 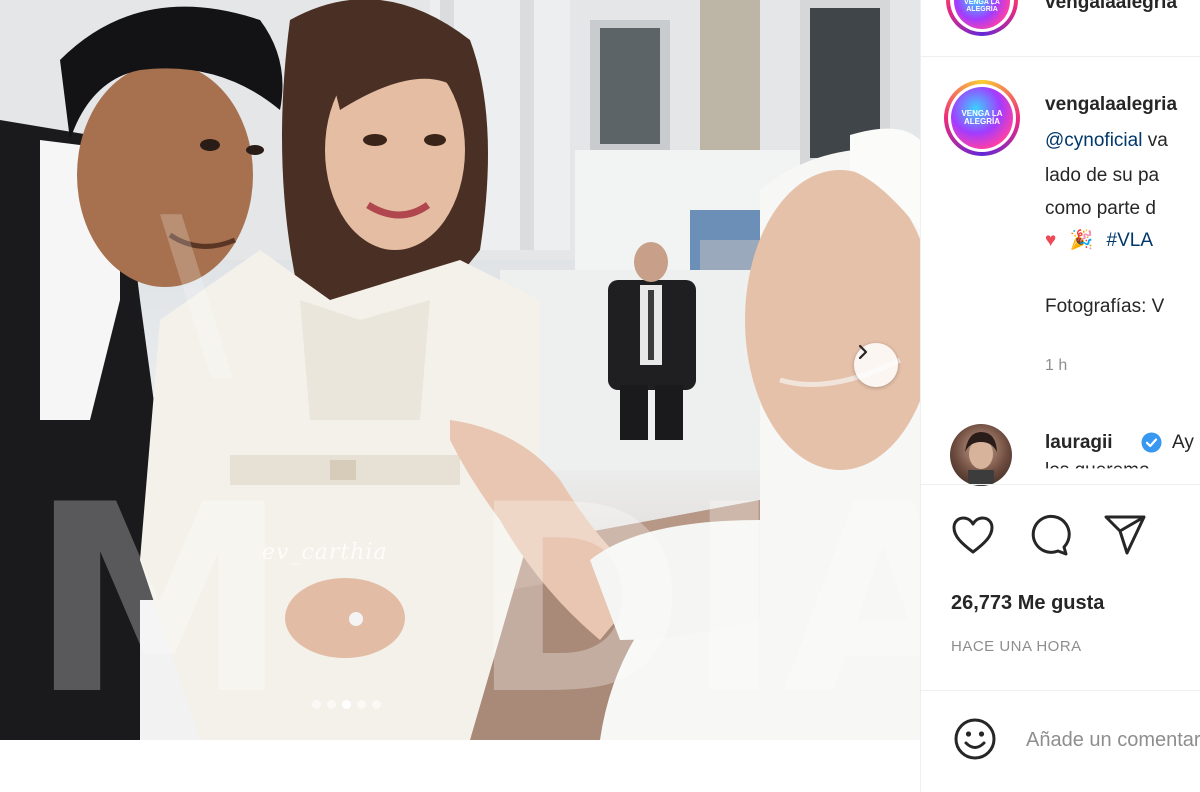 I want to click on caption-mention: @cynoficial, so click(x=1093, y=140).